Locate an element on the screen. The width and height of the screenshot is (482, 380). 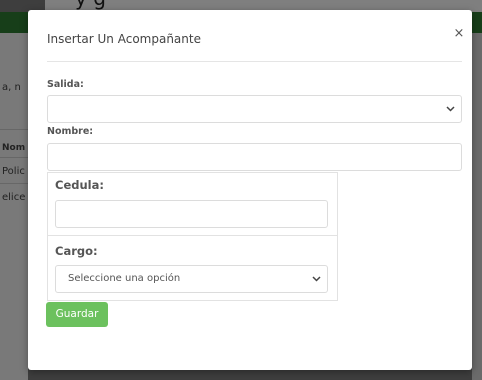
close-icon: × is located at coordinates (459, 33).